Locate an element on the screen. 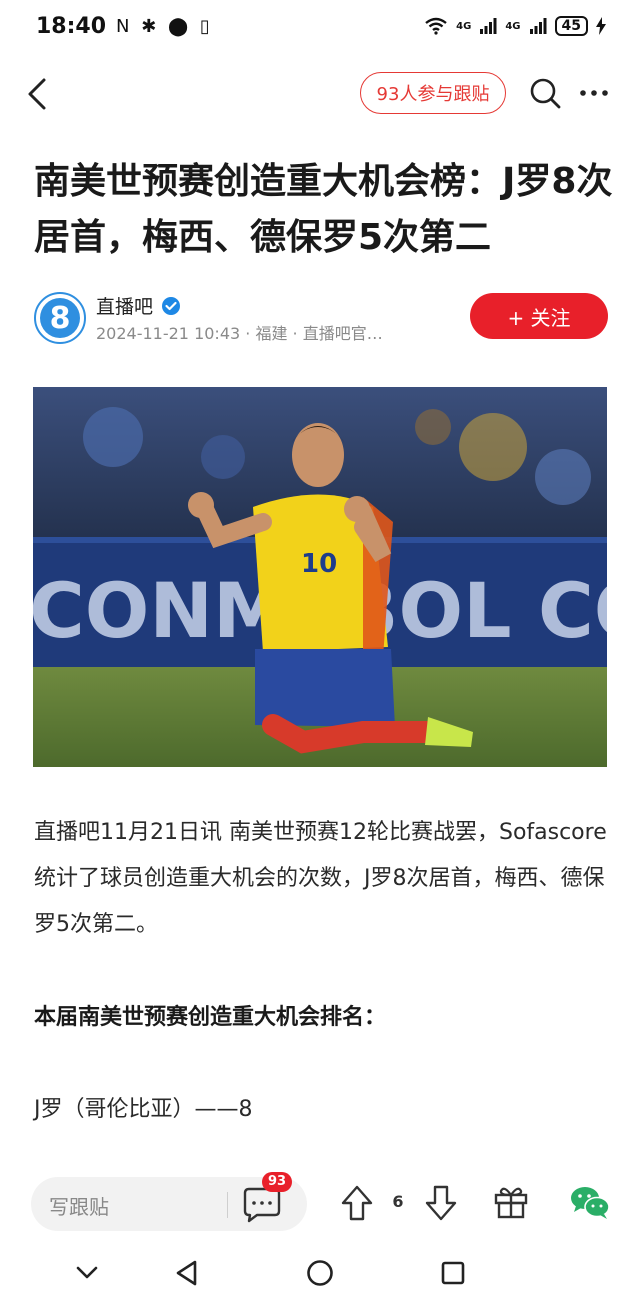 The height and width of the screenshot is (1306, 640). search-button is located at coordinates (545, 93).